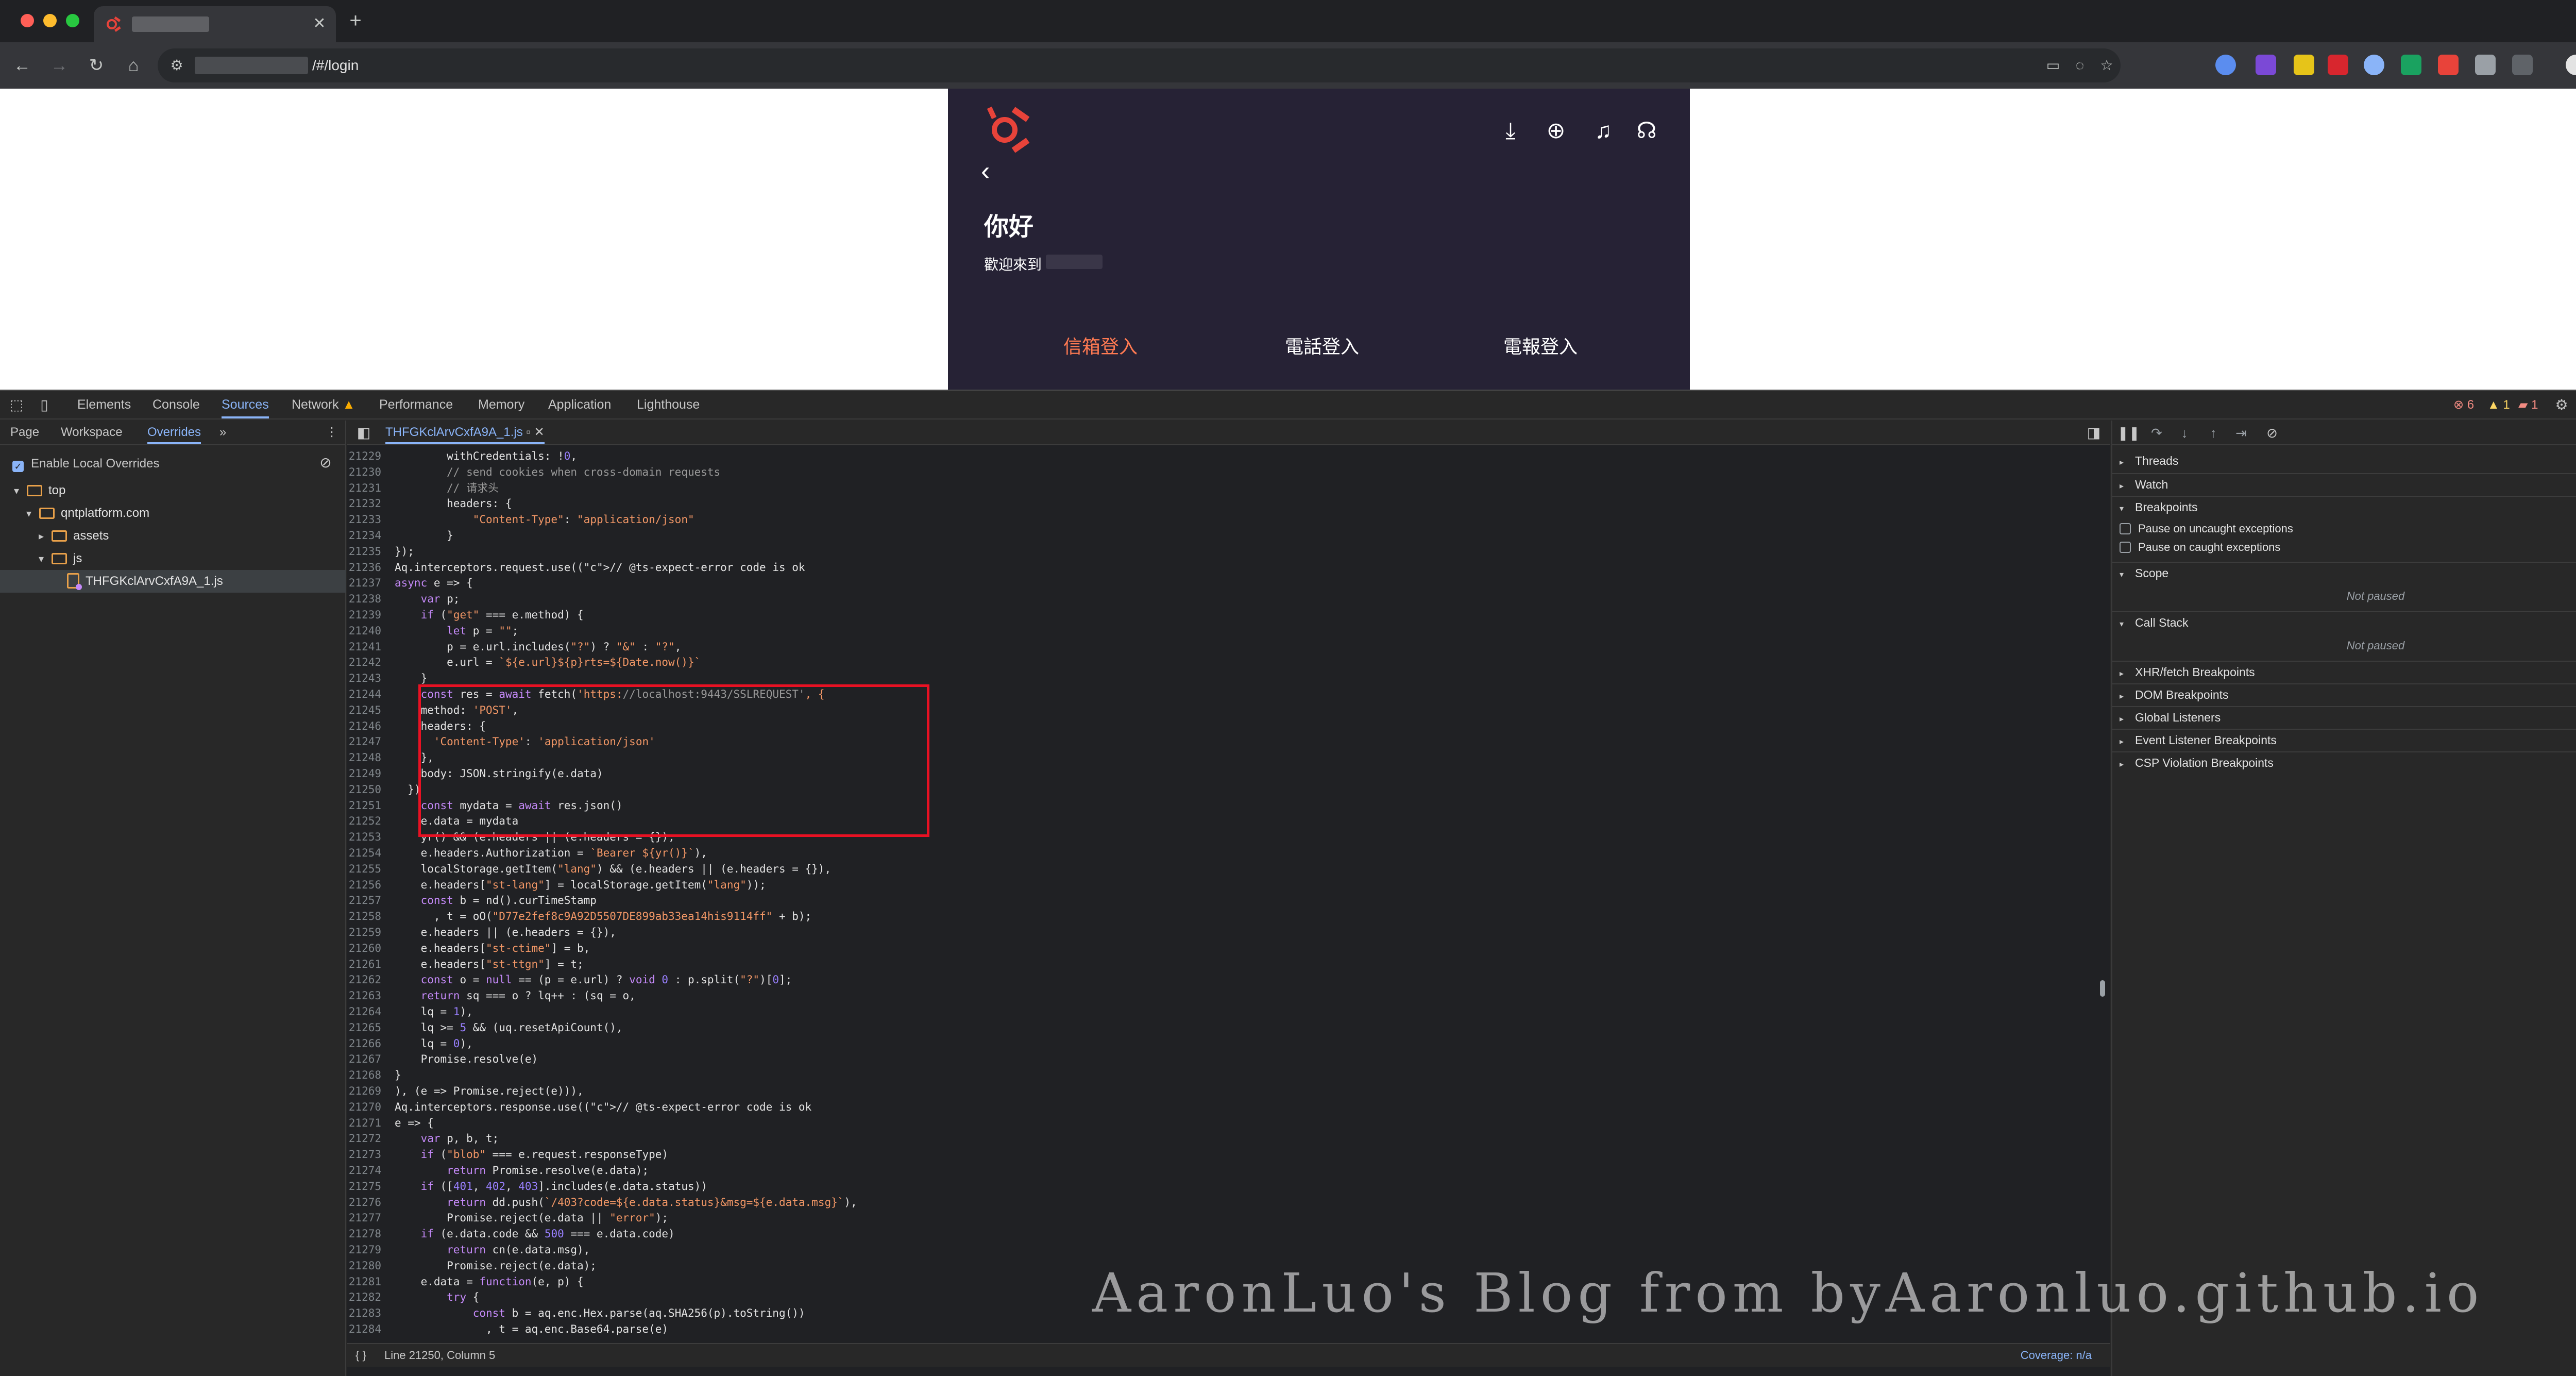 The width and height of the screenshot is (2576, 1376). What do you see at coordinates (371, 885) in the screenshot?
I see `line-number: 21256` at bounding box center [371, 885].